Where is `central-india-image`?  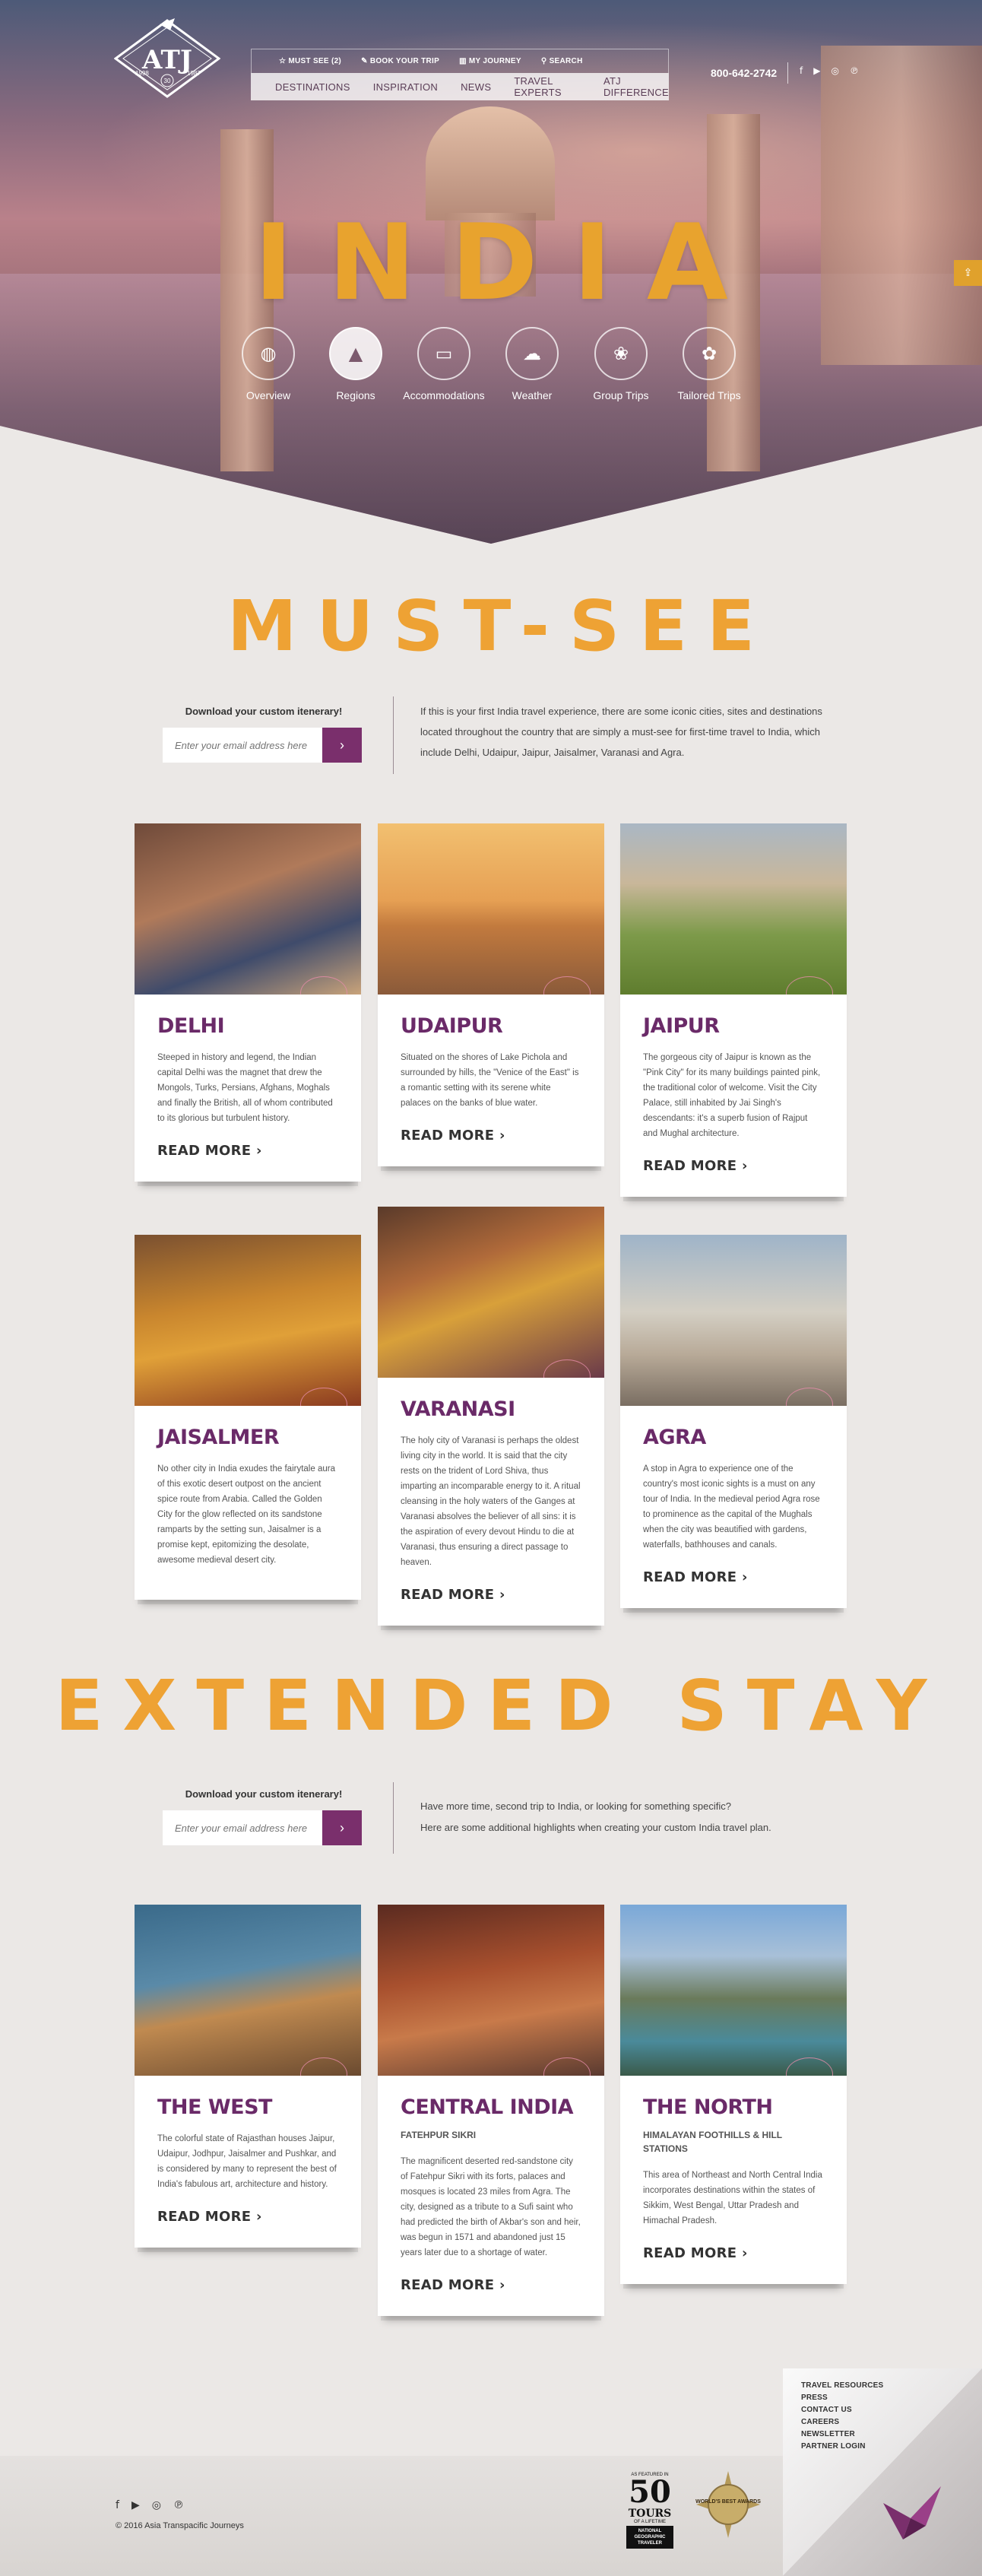
central-india-image is located at coordinates (491, 1991).